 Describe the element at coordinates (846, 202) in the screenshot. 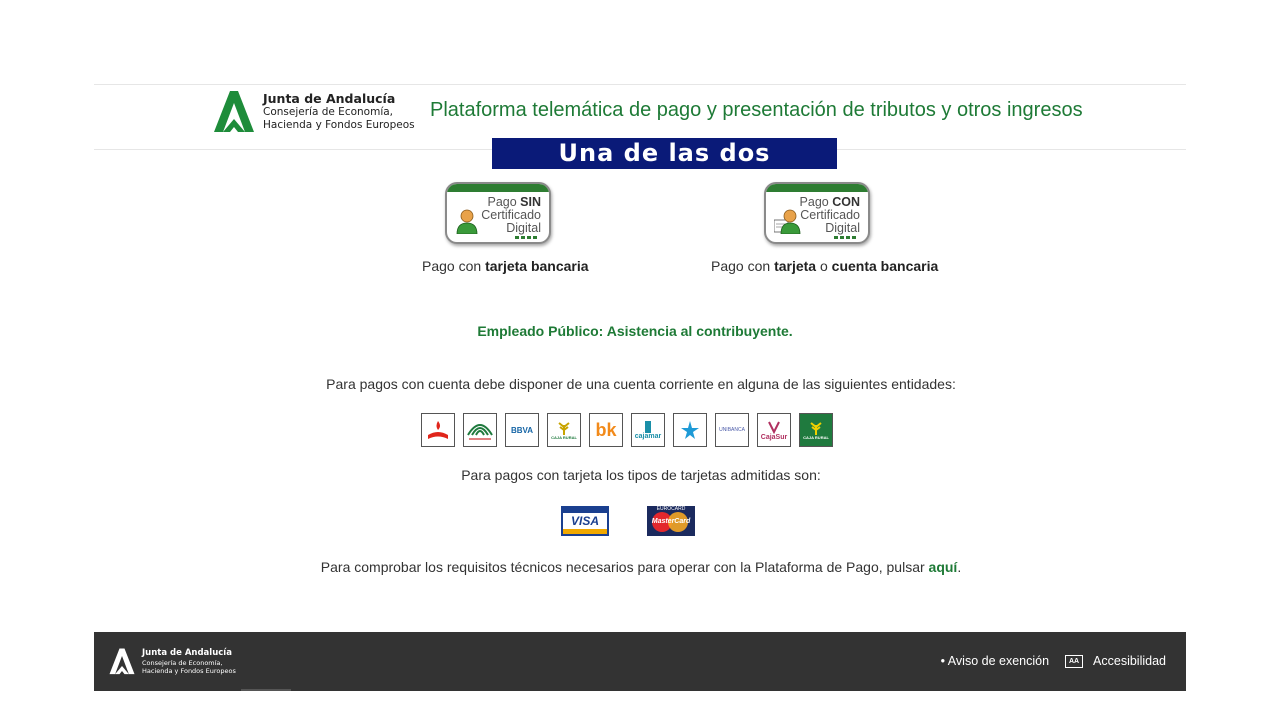

I see `pago-con-line1b: CON` at that location.